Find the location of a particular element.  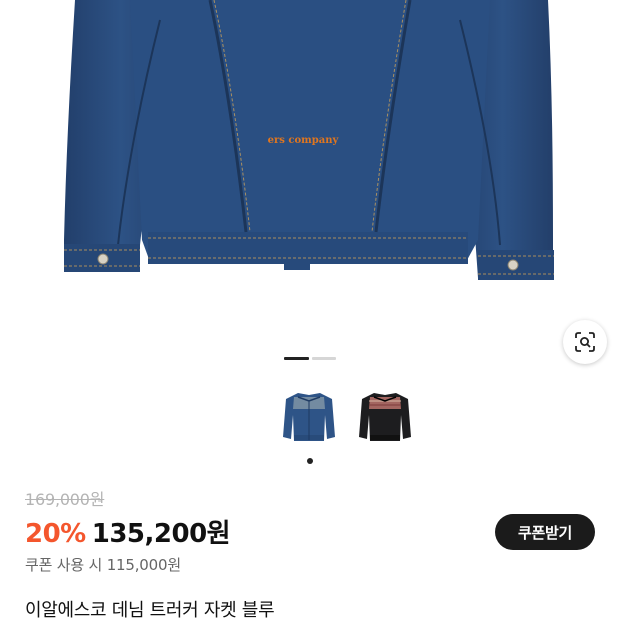

thumbnail-blue-jacket-image is located at coordinates (309, 417).